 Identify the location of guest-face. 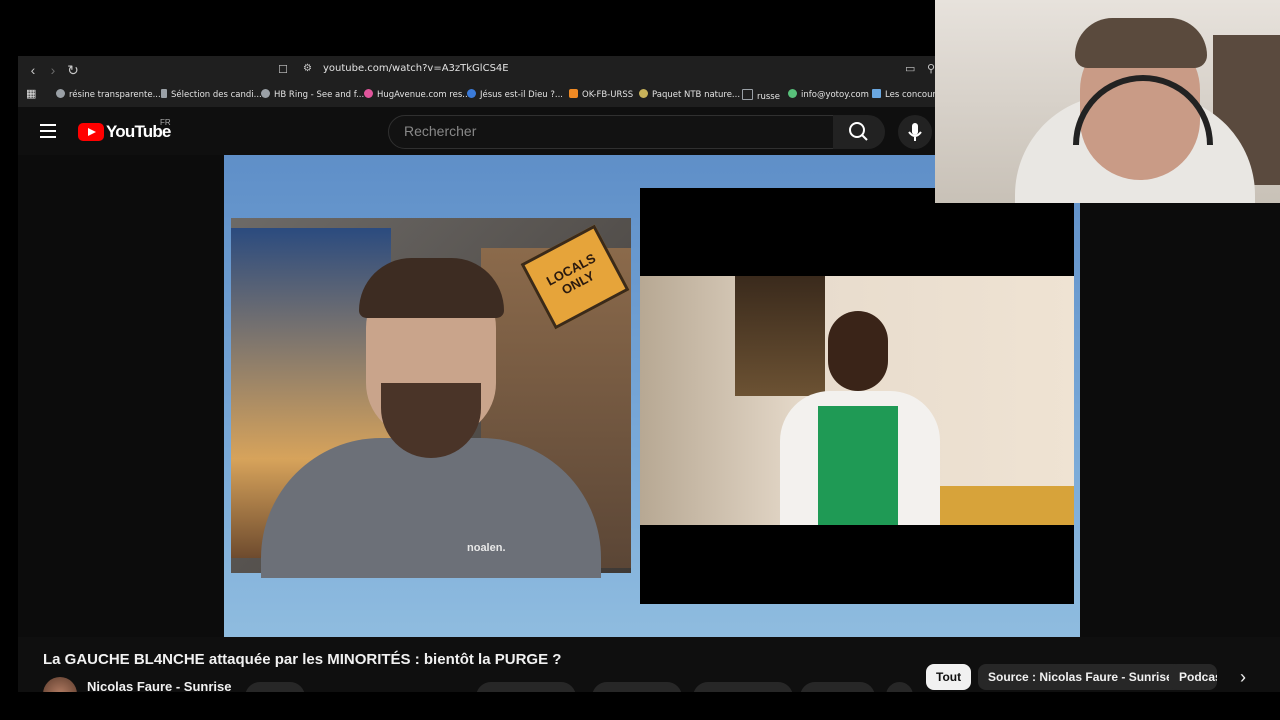
(858, 351).